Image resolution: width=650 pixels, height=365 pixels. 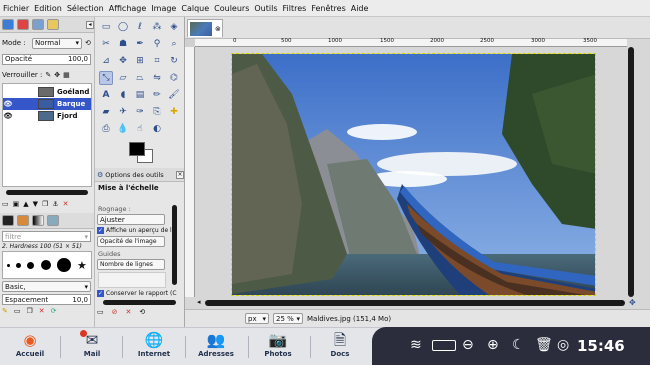 What do you see at coordinates (518, 345) in the screenshot?
I see `moon-icon: ☾` at bounding box center [518, 345].